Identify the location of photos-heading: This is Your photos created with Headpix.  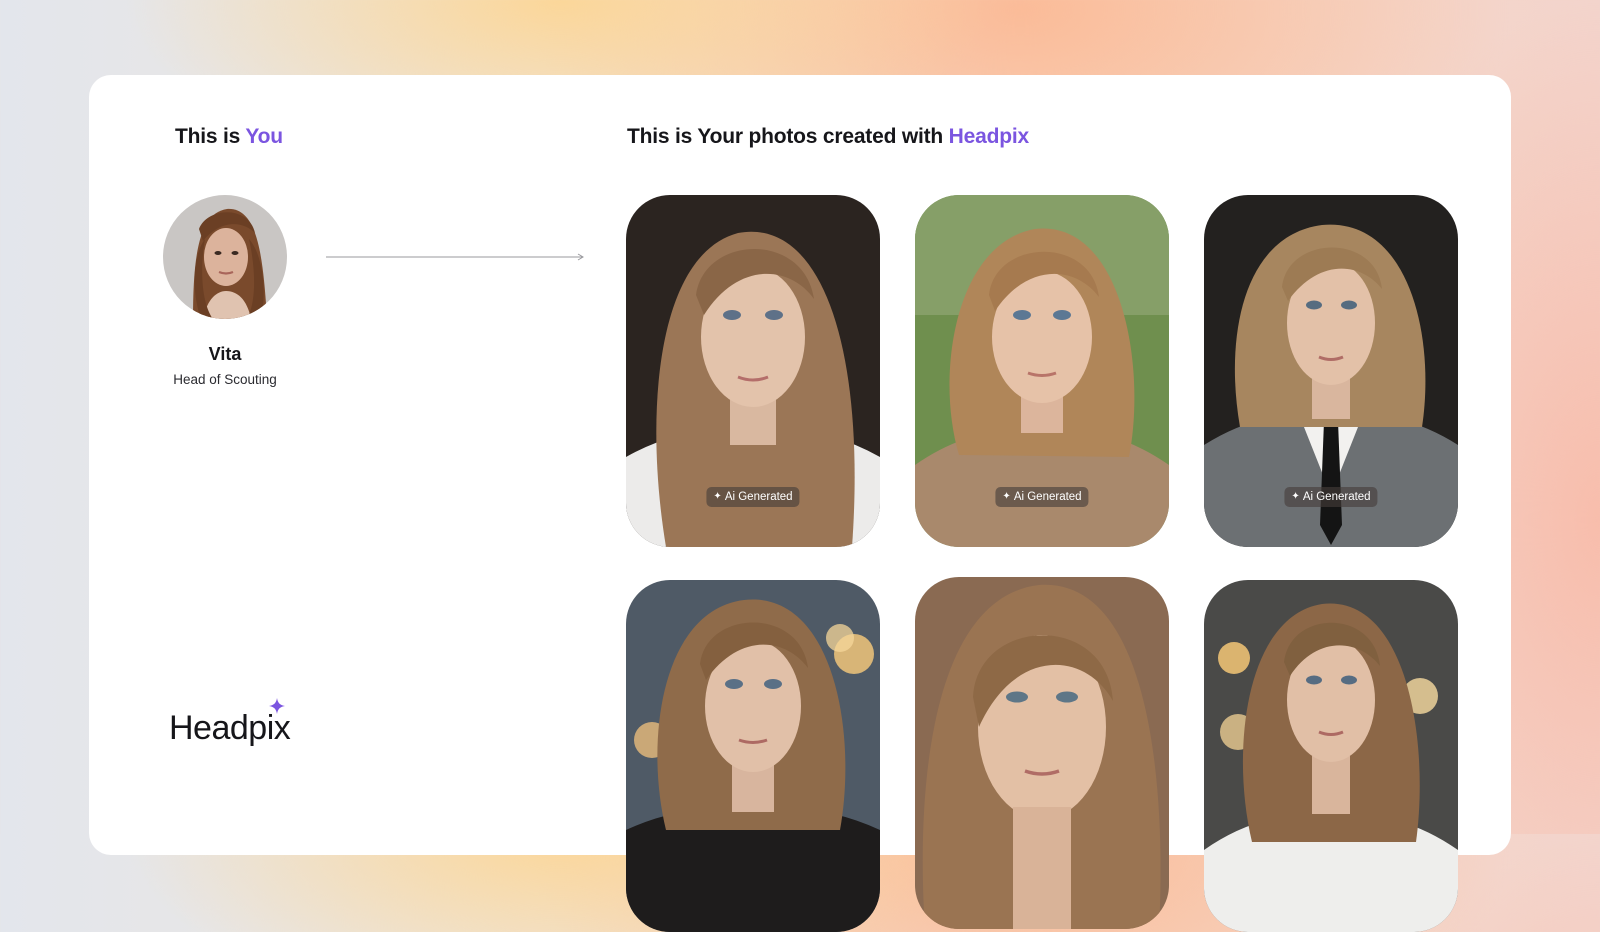
(828, 137).